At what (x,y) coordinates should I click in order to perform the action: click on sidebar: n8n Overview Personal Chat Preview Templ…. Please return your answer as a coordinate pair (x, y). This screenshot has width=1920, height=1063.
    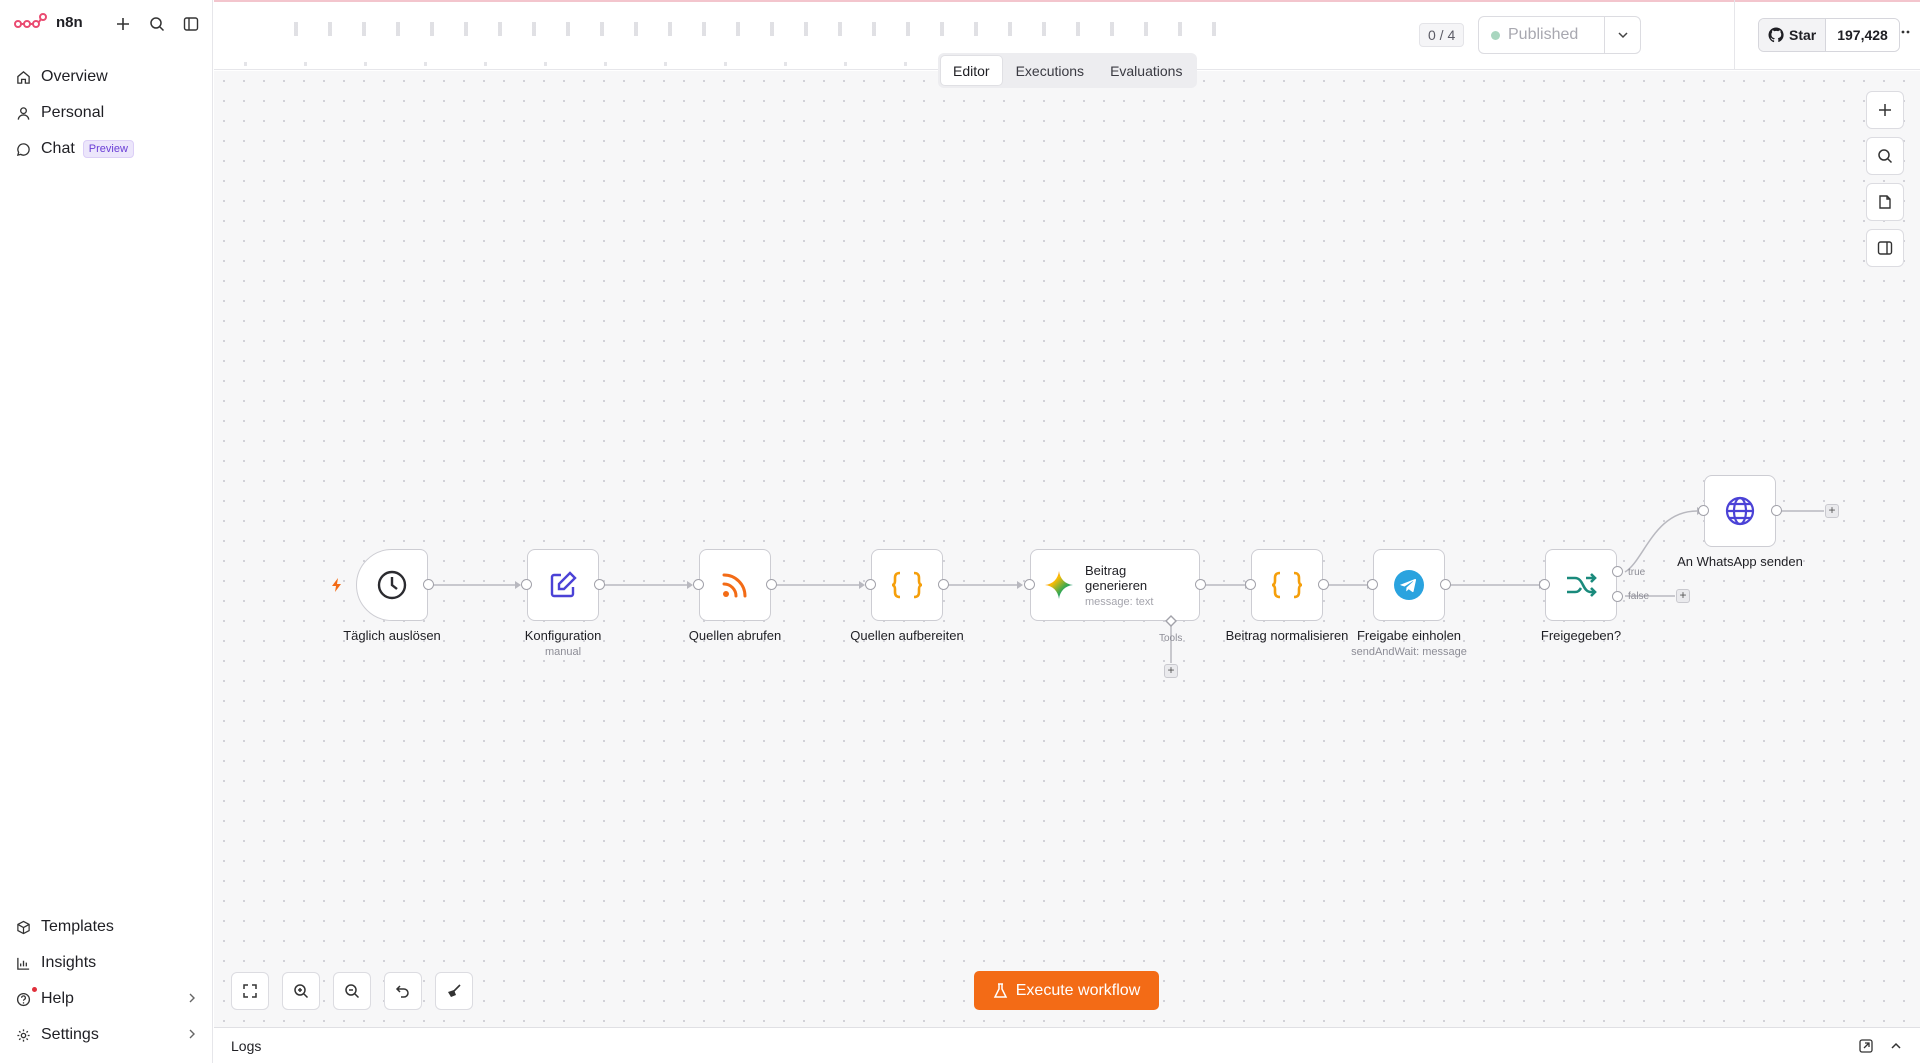
    Looking at the image, I should click on (106, 531).